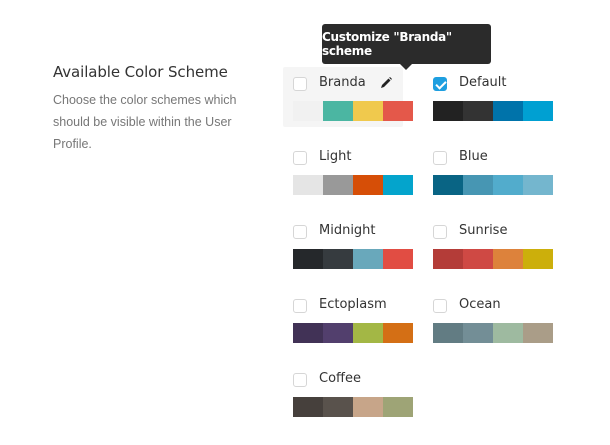 Image resolution: width=610 pixels, height=445 pixels. What do you see at coordinates (473, 156) in the screenshot?
I see `scheme-name: Blue` at bounding box center [473, 156].